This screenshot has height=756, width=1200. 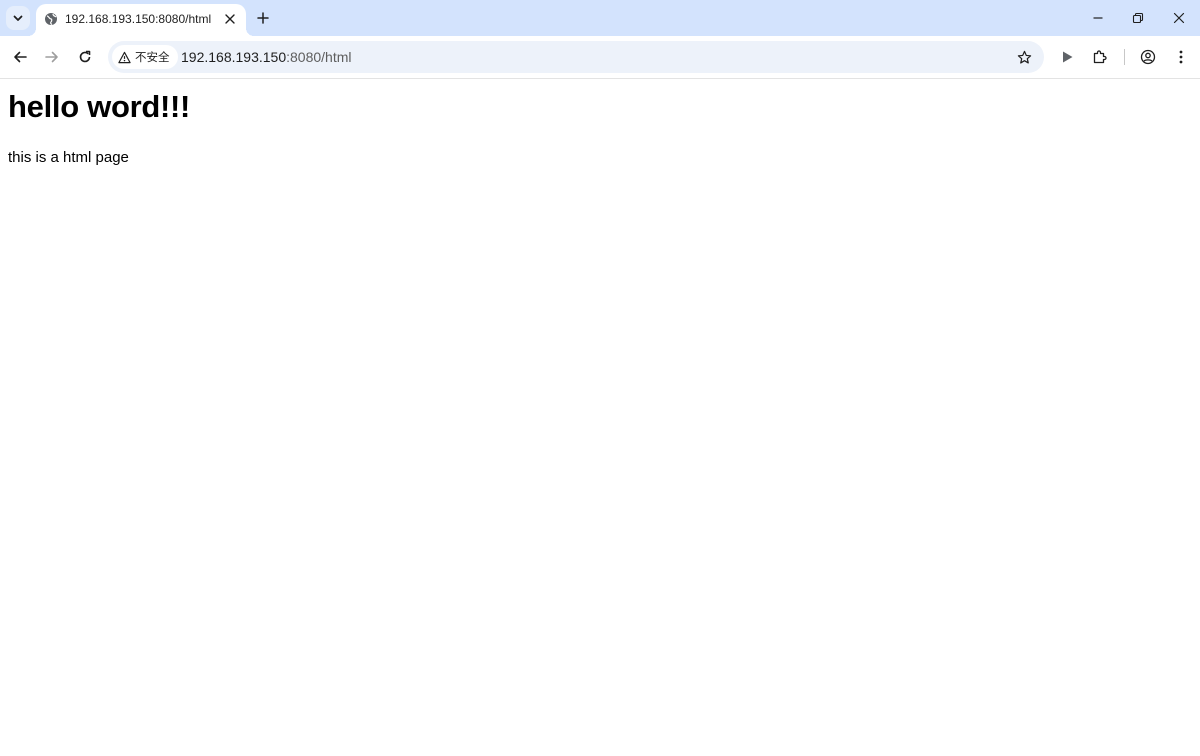 I want to click on bookmark-button, so click(x=1024, y=57).